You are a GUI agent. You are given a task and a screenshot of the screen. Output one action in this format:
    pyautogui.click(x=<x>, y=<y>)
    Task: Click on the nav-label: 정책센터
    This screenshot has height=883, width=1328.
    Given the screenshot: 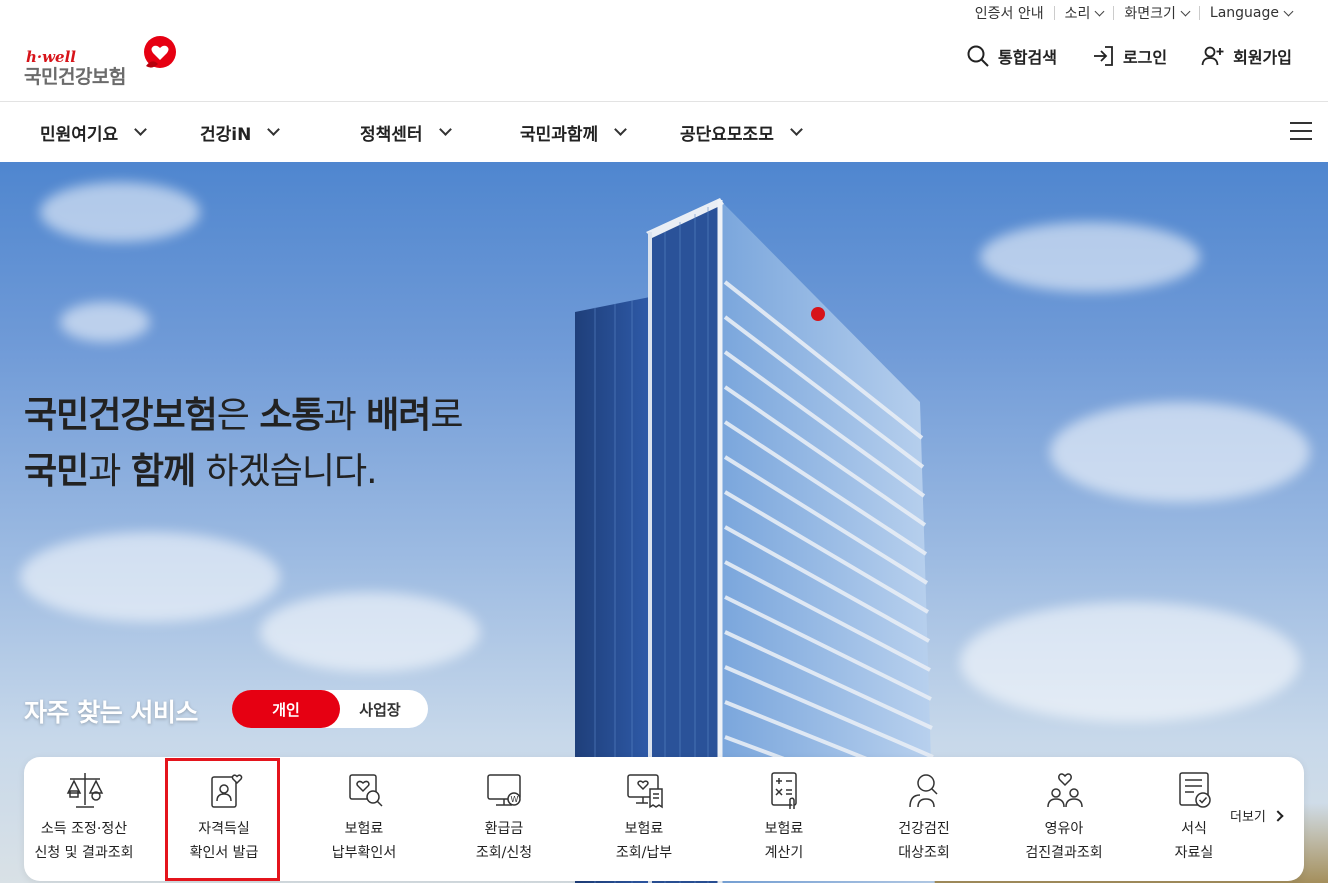 What is the action you would take?
    pyautogui.click(x=391, y=134)
    